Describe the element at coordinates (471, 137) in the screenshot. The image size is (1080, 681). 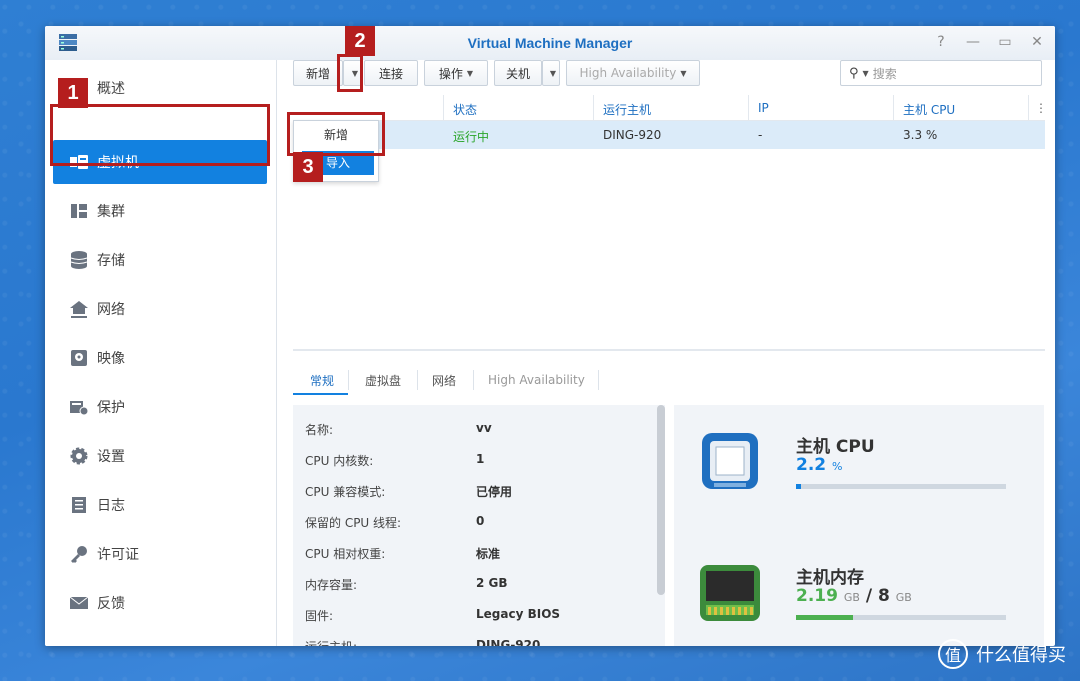
I see `row-status: 运行中` at that location.